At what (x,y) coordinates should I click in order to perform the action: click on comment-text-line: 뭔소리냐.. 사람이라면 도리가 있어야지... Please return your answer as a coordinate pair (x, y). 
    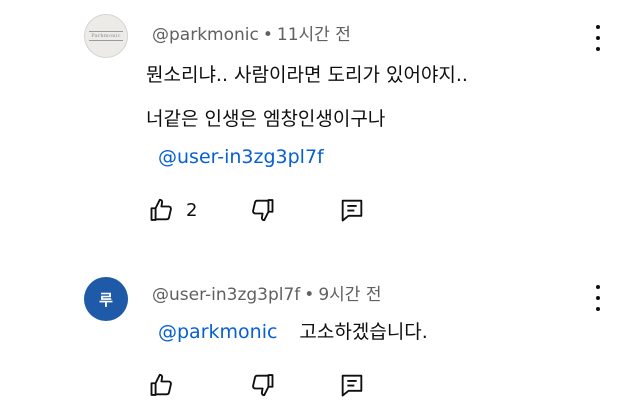
    Looking at the image, I should click on (307, 75).